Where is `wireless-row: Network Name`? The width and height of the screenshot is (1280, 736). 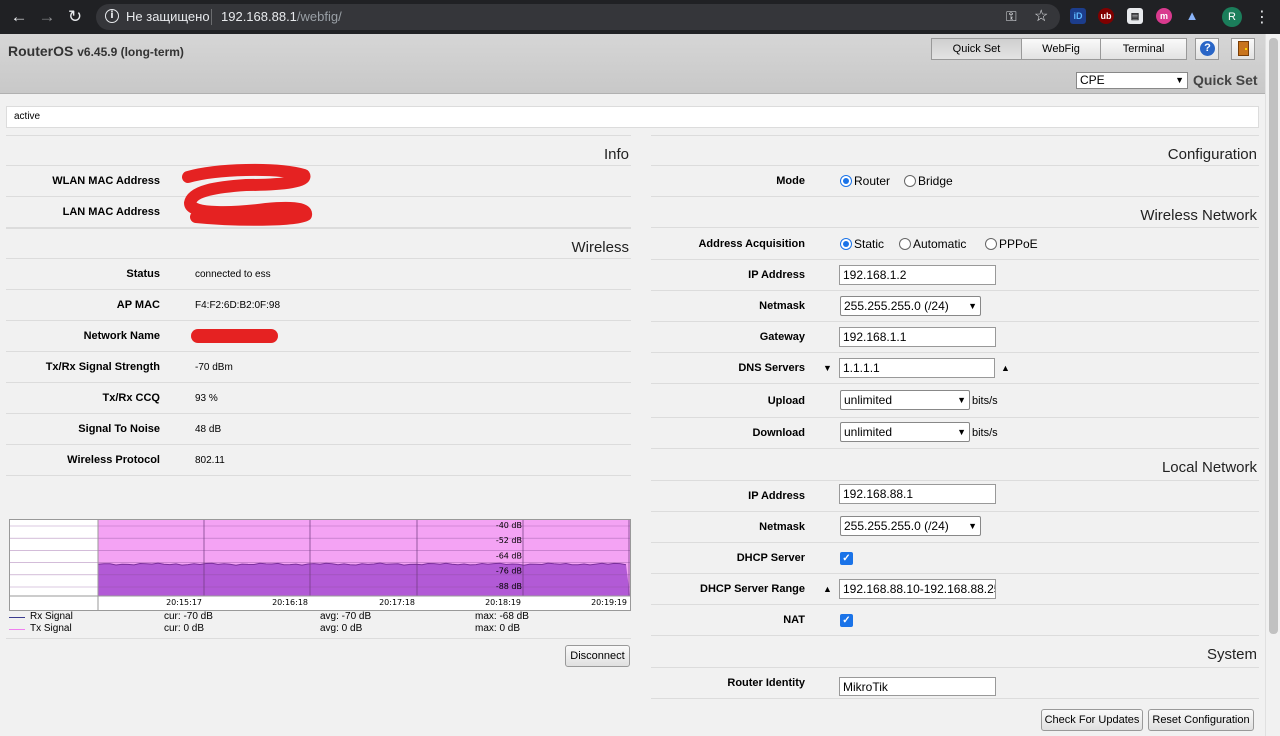
wireless-row: Network Name is located at coordinates (318, 336).